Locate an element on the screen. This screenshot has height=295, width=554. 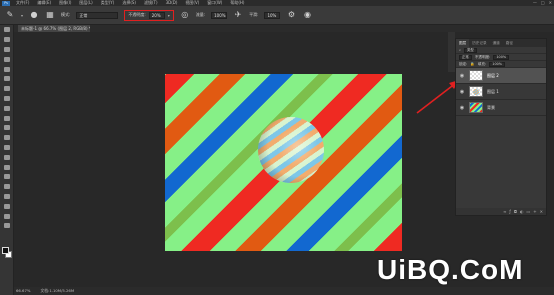
pen-icon is located at coordinates (7, 167).